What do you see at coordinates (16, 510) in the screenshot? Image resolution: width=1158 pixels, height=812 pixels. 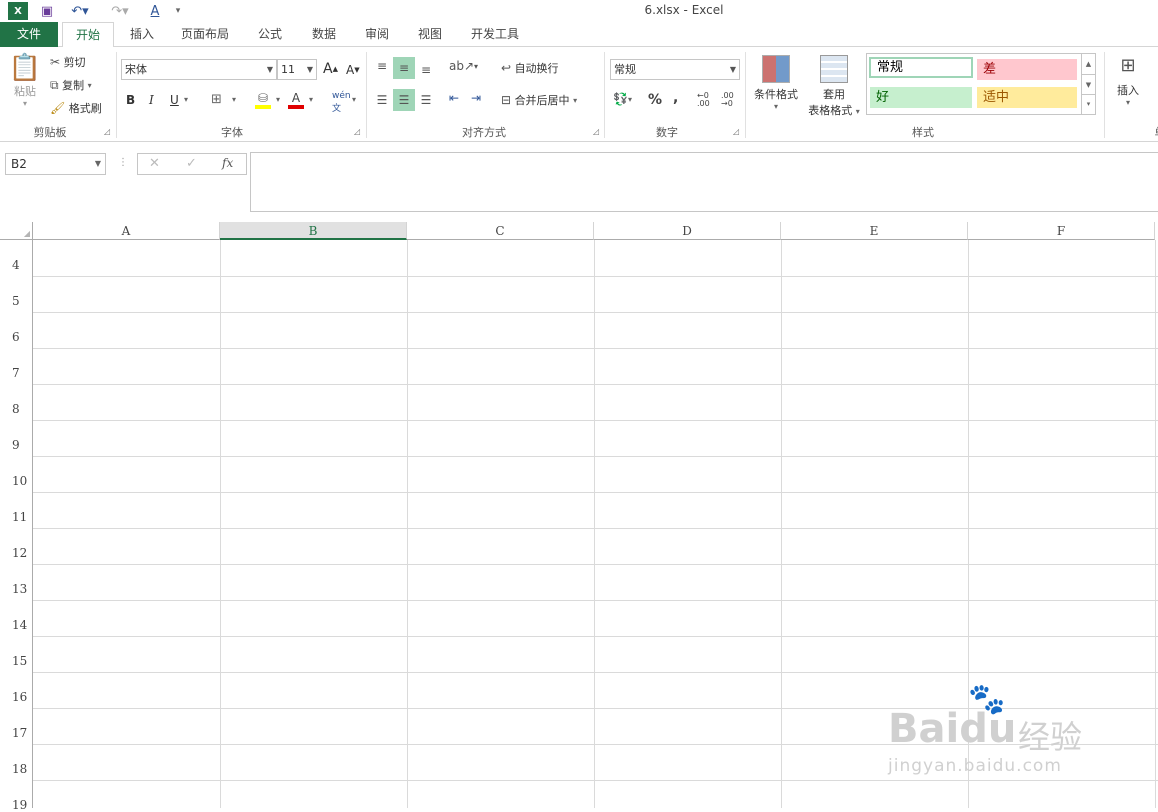 I see `row-header: 11` at bounding box center [16, 510].